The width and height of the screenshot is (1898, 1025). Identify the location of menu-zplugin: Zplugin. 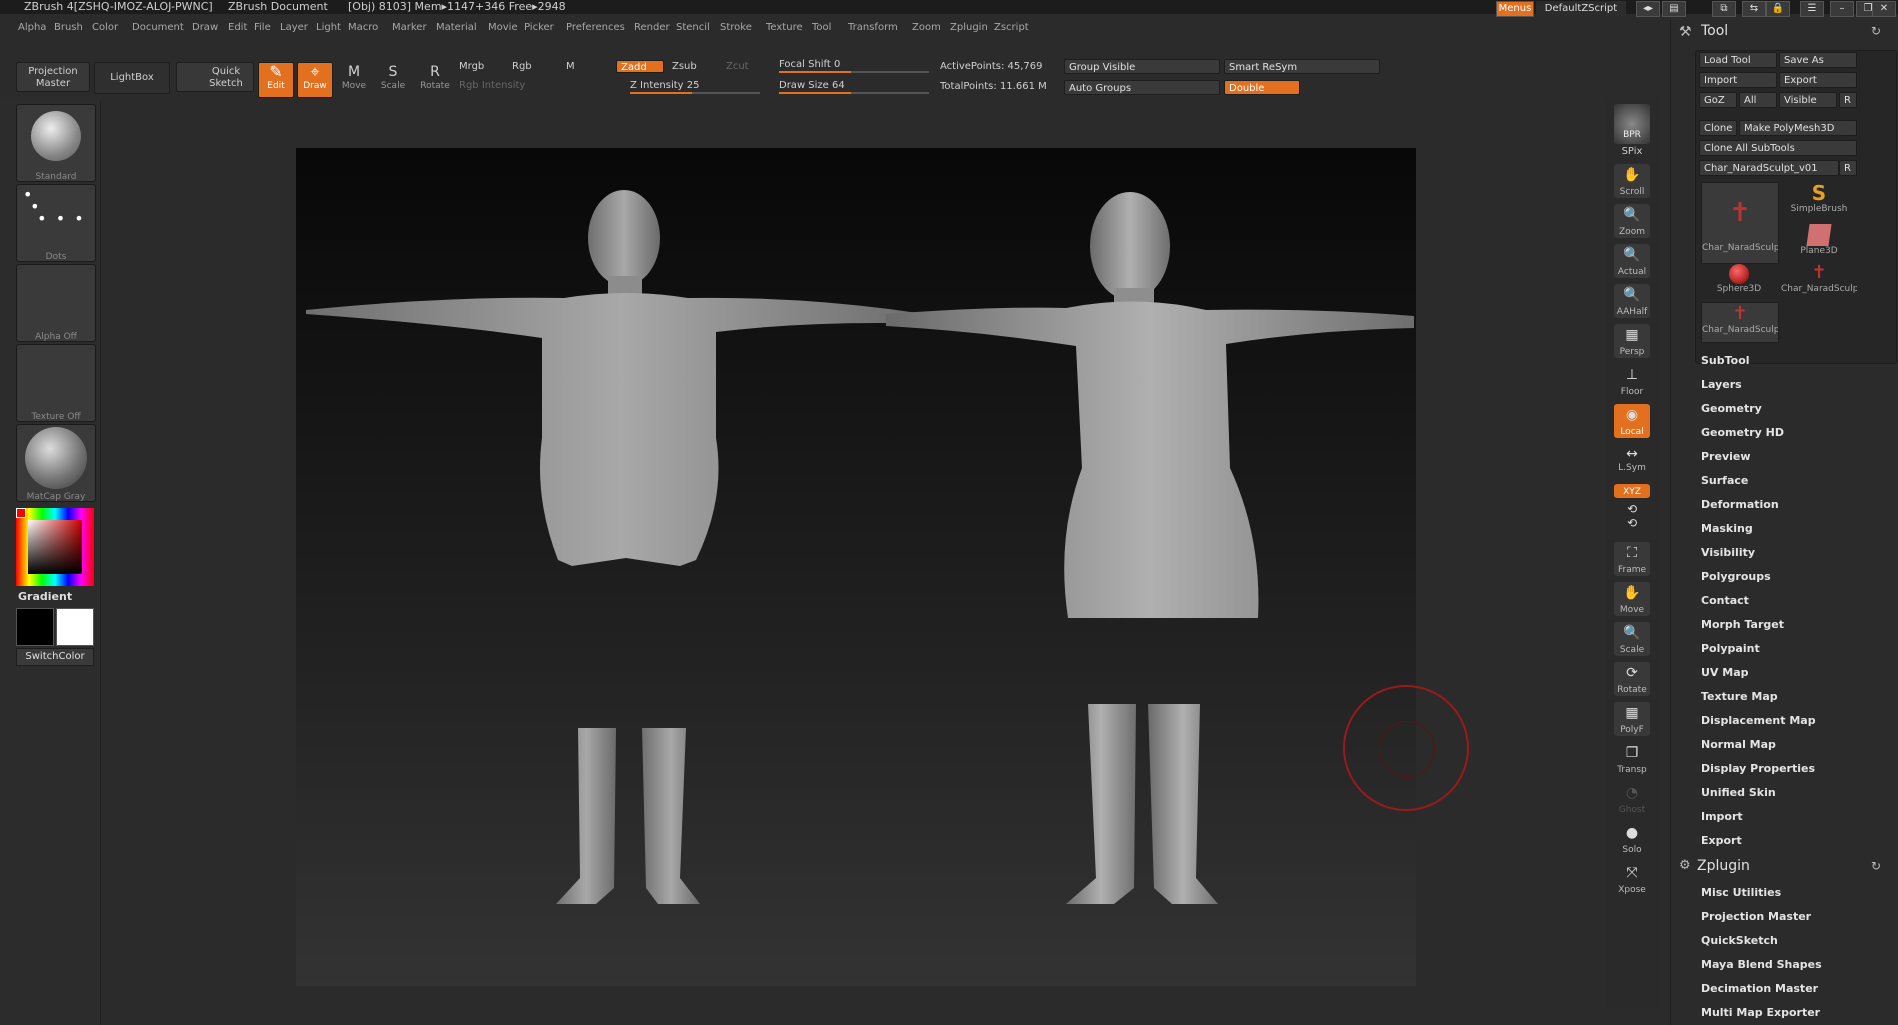
(969, 27).